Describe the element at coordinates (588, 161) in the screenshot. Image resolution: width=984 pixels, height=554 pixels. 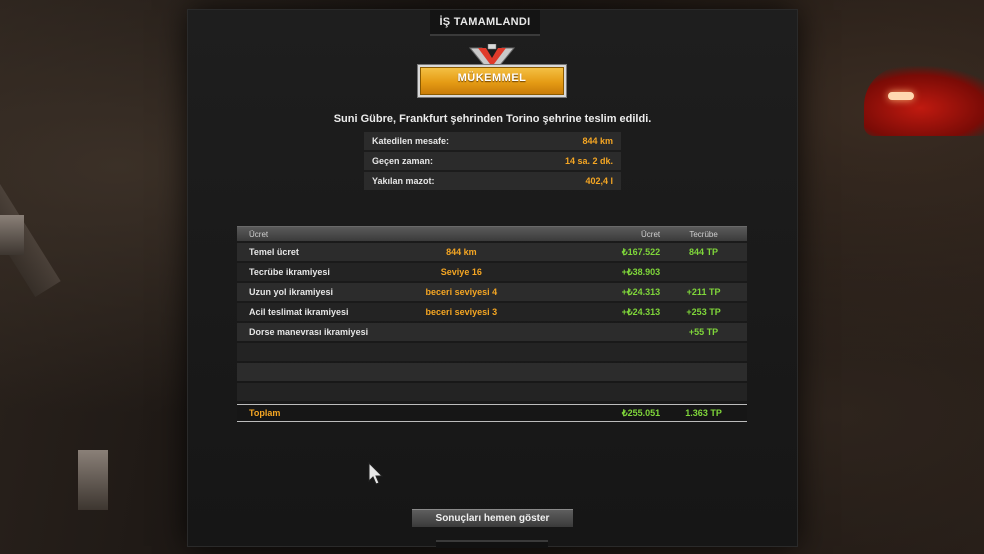
I see `stat-value: 14 sa. 2 dk.` at that location.